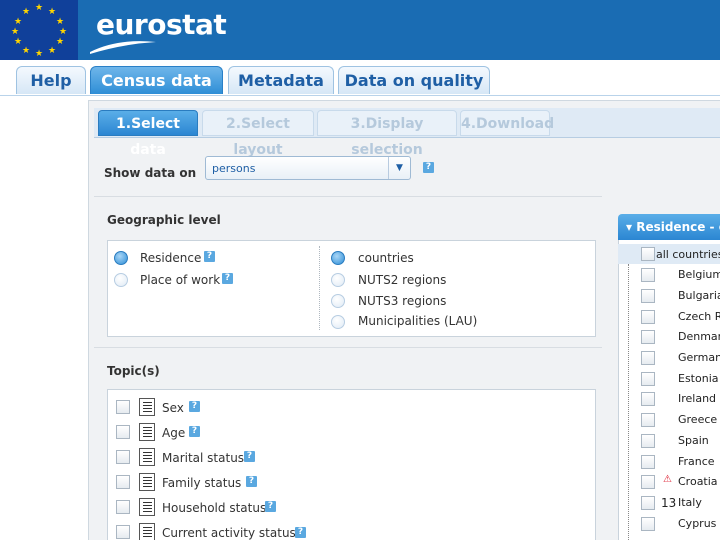 This screenshot has width=720, height=540. Describe the element at coordinates (338, 280) in the screenshot. I see `radio-nuts2` at that location.